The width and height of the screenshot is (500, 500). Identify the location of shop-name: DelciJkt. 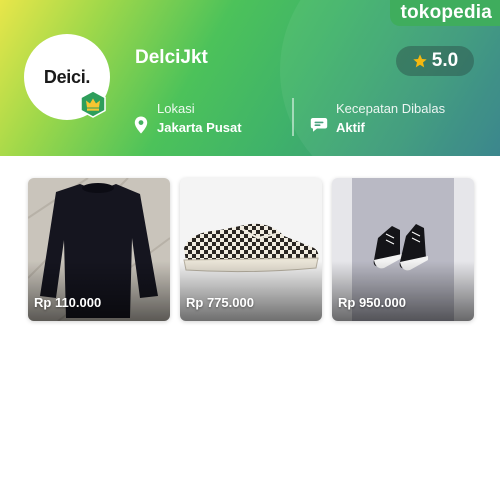
(171, 57).